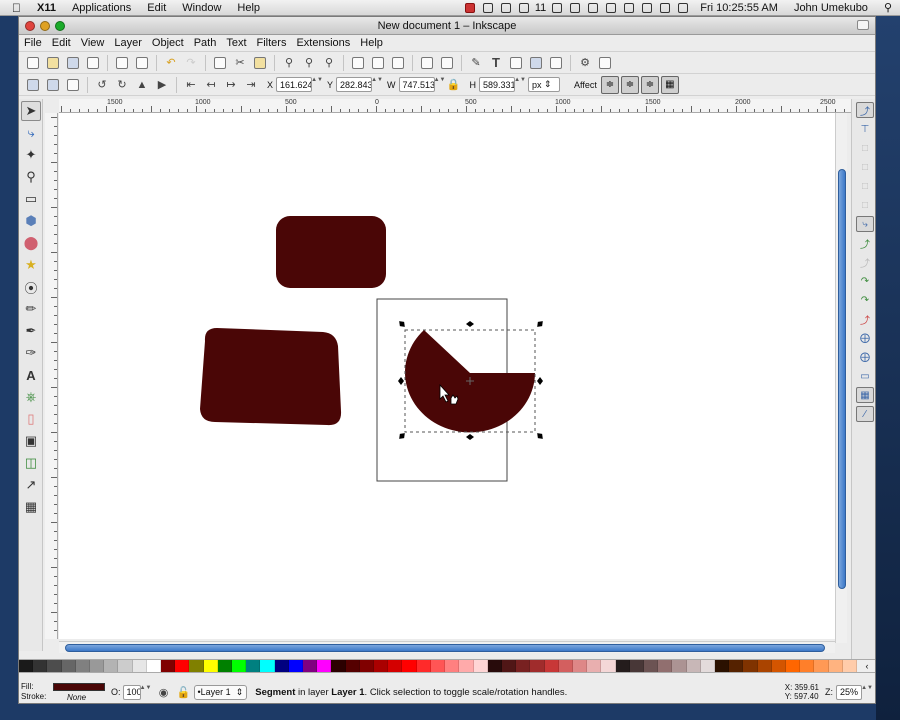 Image resolution: width=900 pixels, height=720 pixels. I want to click on ungroup-icon, so click(447, 63).